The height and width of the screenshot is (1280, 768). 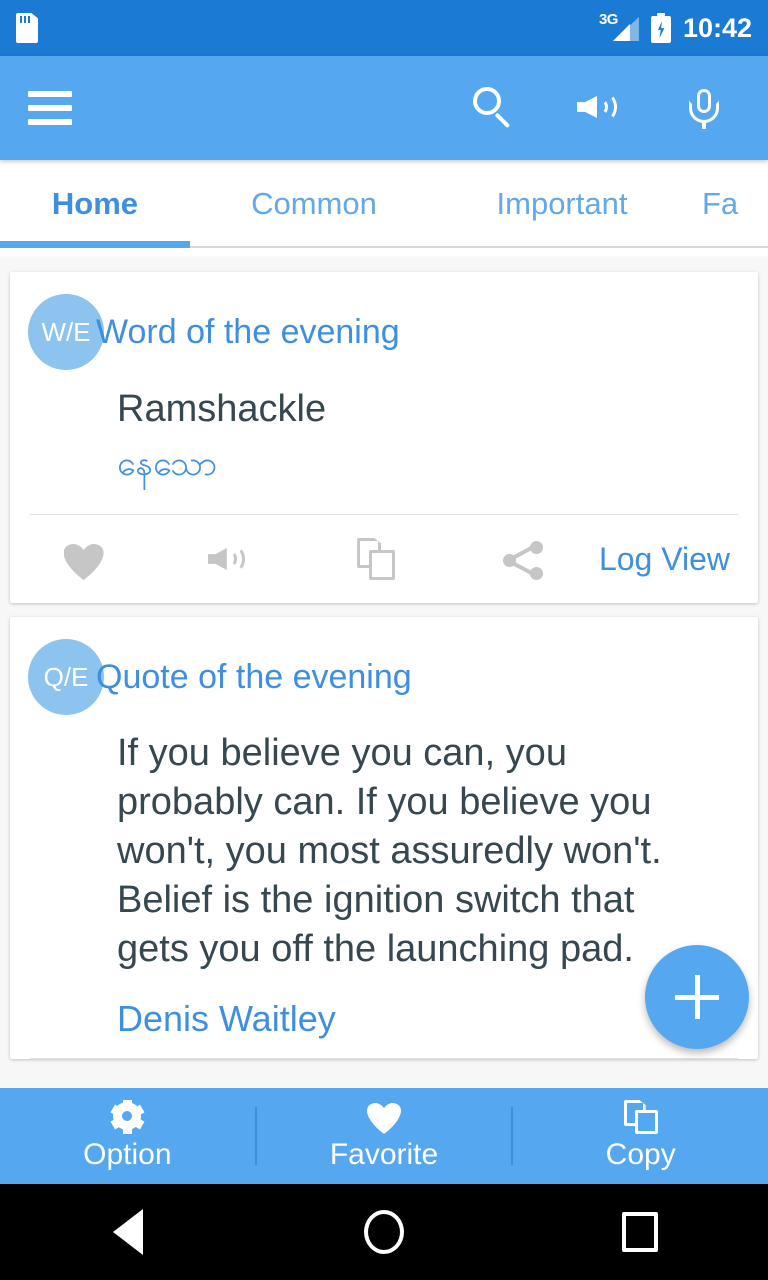 I want to click on app-bar, so click(x=384, y=108).